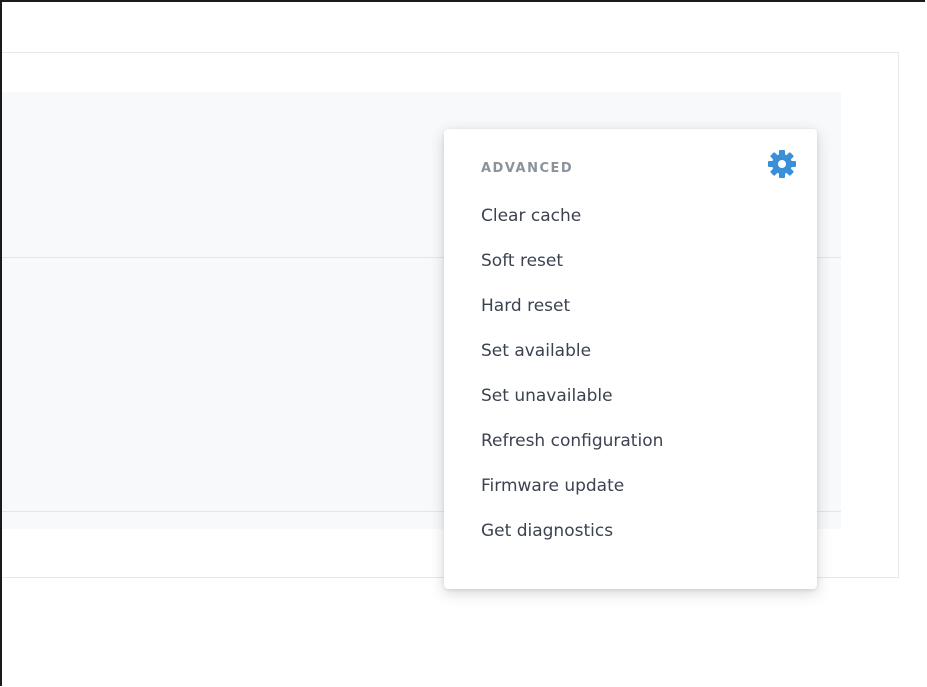 This screenshot has height=687, width=927. Describe the element at coordinates (572, 448) in the screenshot. I see `menu-item-refresh-configuration: Refresh configuration` at that location.